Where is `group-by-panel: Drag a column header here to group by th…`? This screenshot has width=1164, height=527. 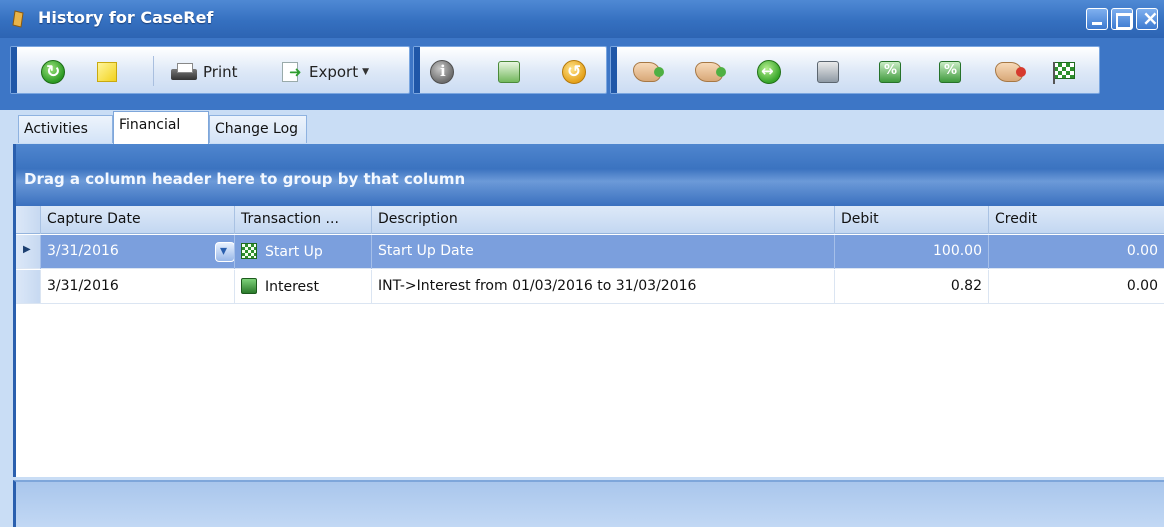 group-by-panel: Drag a column header here to group by th… is located at coordinates (590, 175).